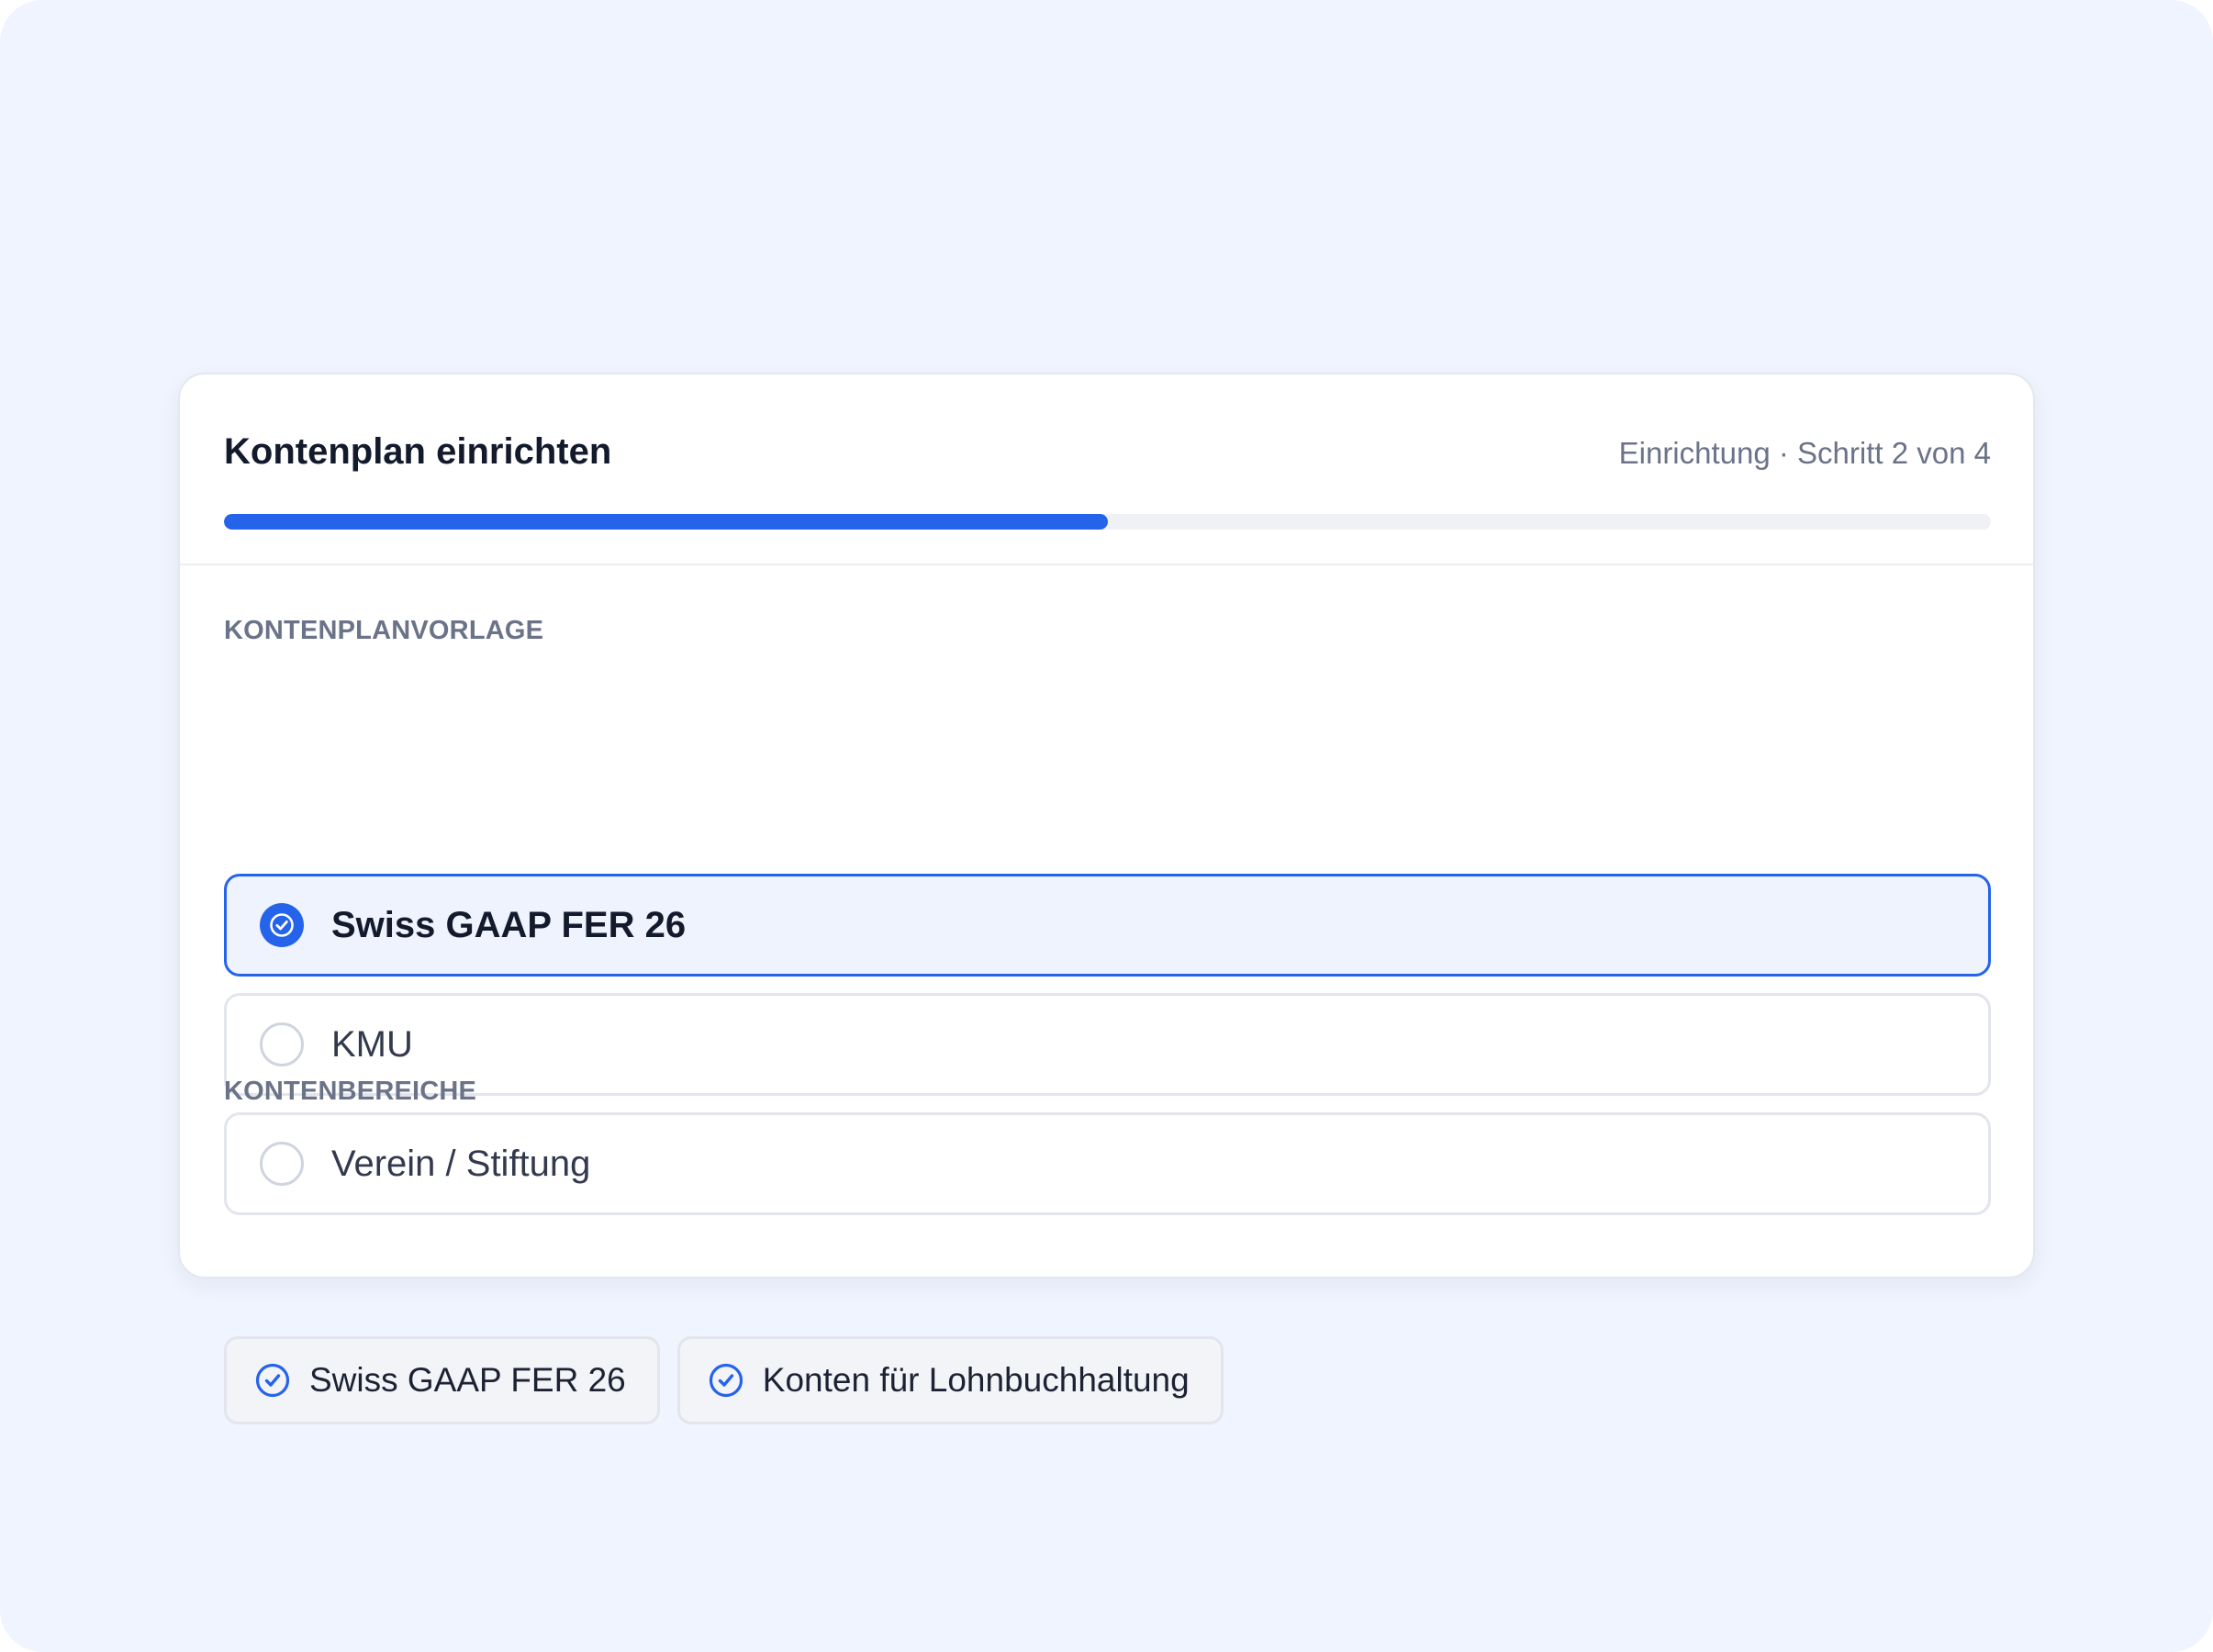 The width and height of the screenshot is (2213, 1652). Describe the element at coordinates (467, 1379) in the screenshot. I see `chip-label: Swiss GAAP FER 26` at that location.